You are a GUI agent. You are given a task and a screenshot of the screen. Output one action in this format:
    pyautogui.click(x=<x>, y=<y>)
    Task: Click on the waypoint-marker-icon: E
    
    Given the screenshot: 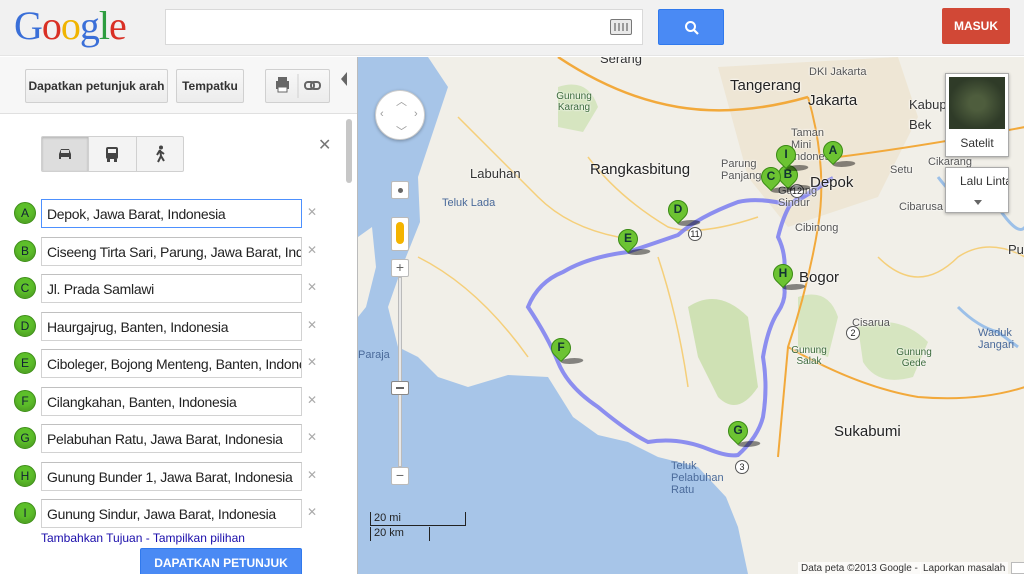 What is the action you would take?
    pyautogui.click(x=25, y=363)
    